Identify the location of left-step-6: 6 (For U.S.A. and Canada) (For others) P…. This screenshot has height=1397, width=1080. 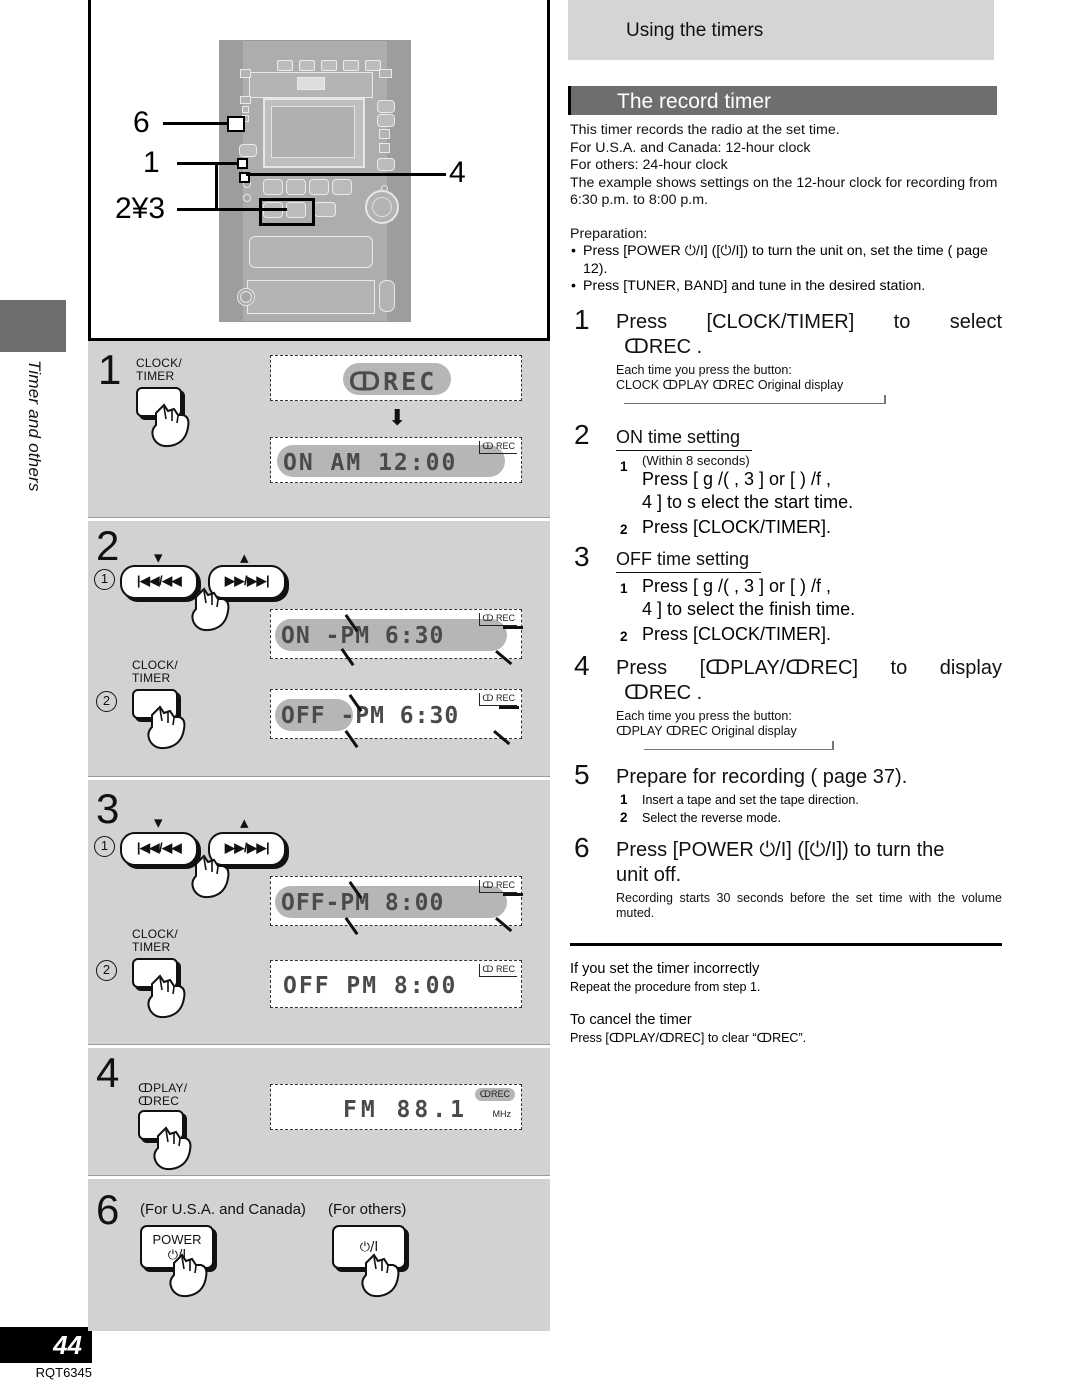
(319, 1255).